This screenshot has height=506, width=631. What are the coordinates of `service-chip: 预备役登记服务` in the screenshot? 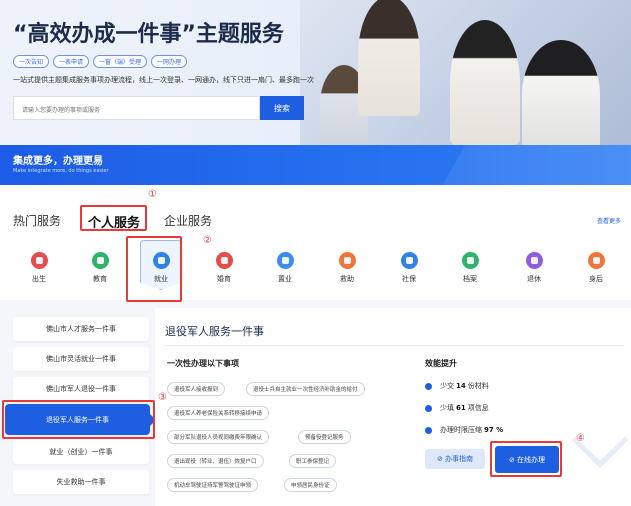 It's located at (324, 437).